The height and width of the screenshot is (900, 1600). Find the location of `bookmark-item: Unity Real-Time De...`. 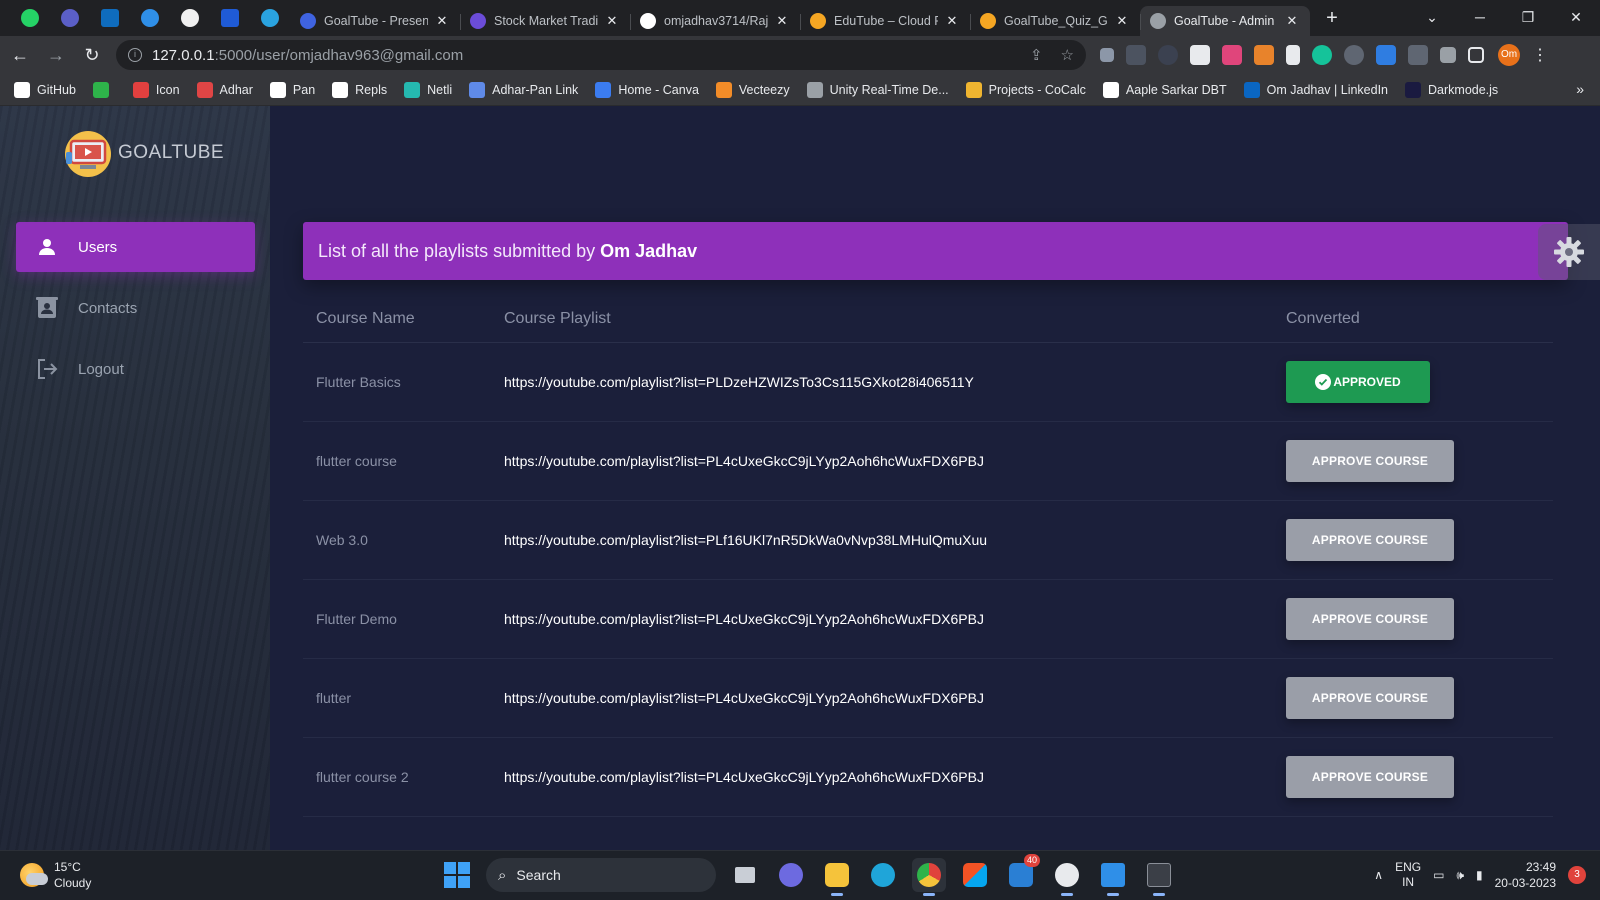

bookmark-item: Unity Real-Time De... is located at coordinates (877, 89).